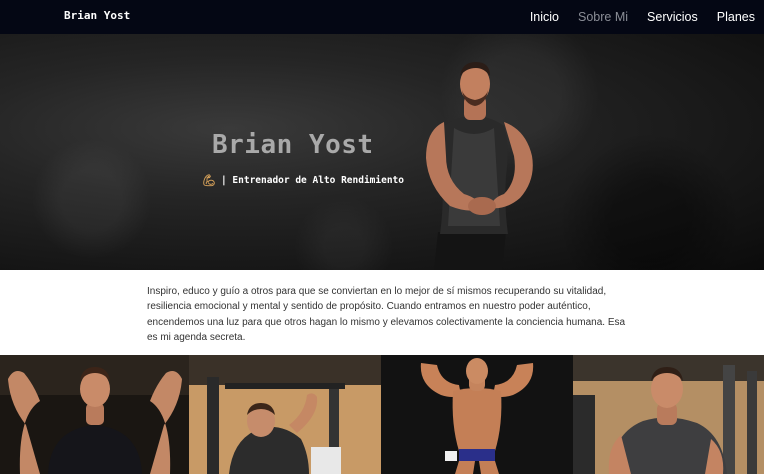 The image size is (764, 474). I want to click on athlete-portrait, so click(479, 166).